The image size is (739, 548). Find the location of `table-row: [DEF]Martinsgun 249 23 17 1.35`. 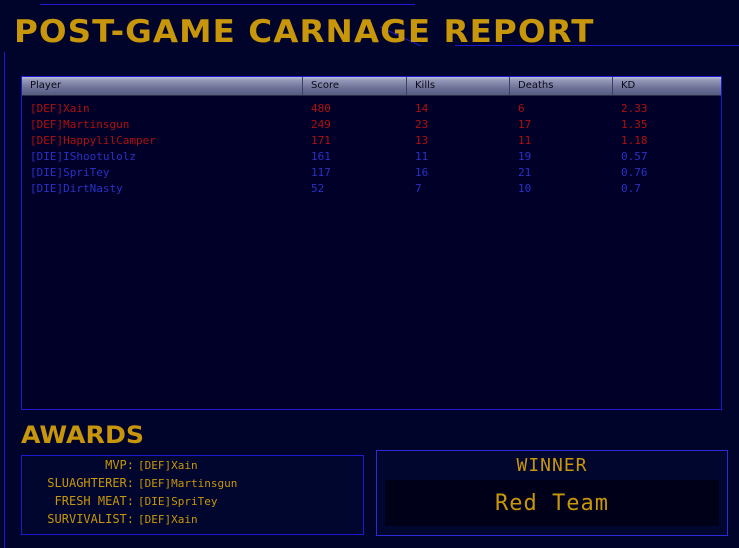

table-row: [DEF]Martinsgun 249 23 17 1.35 is located at coordinates (371, 125).